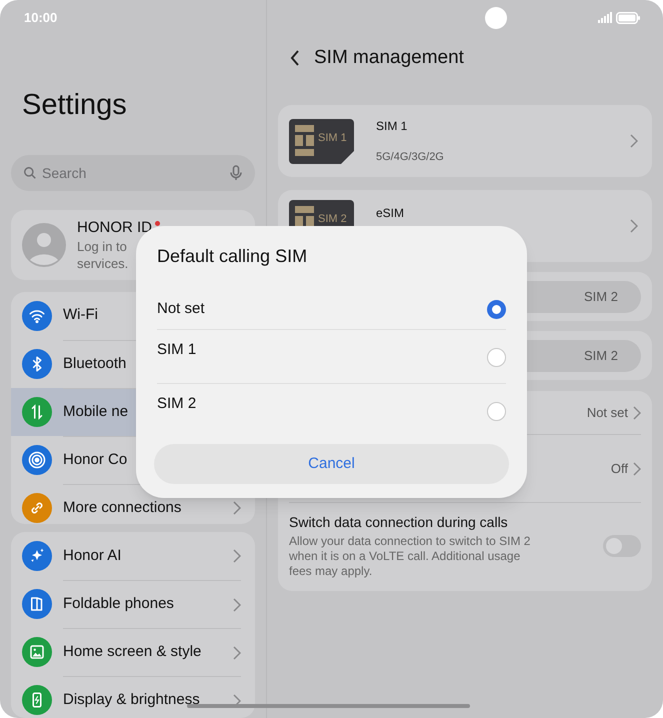 The image size is (663, 718). I want to click on item-label: Honor Co, so click(95, 460).